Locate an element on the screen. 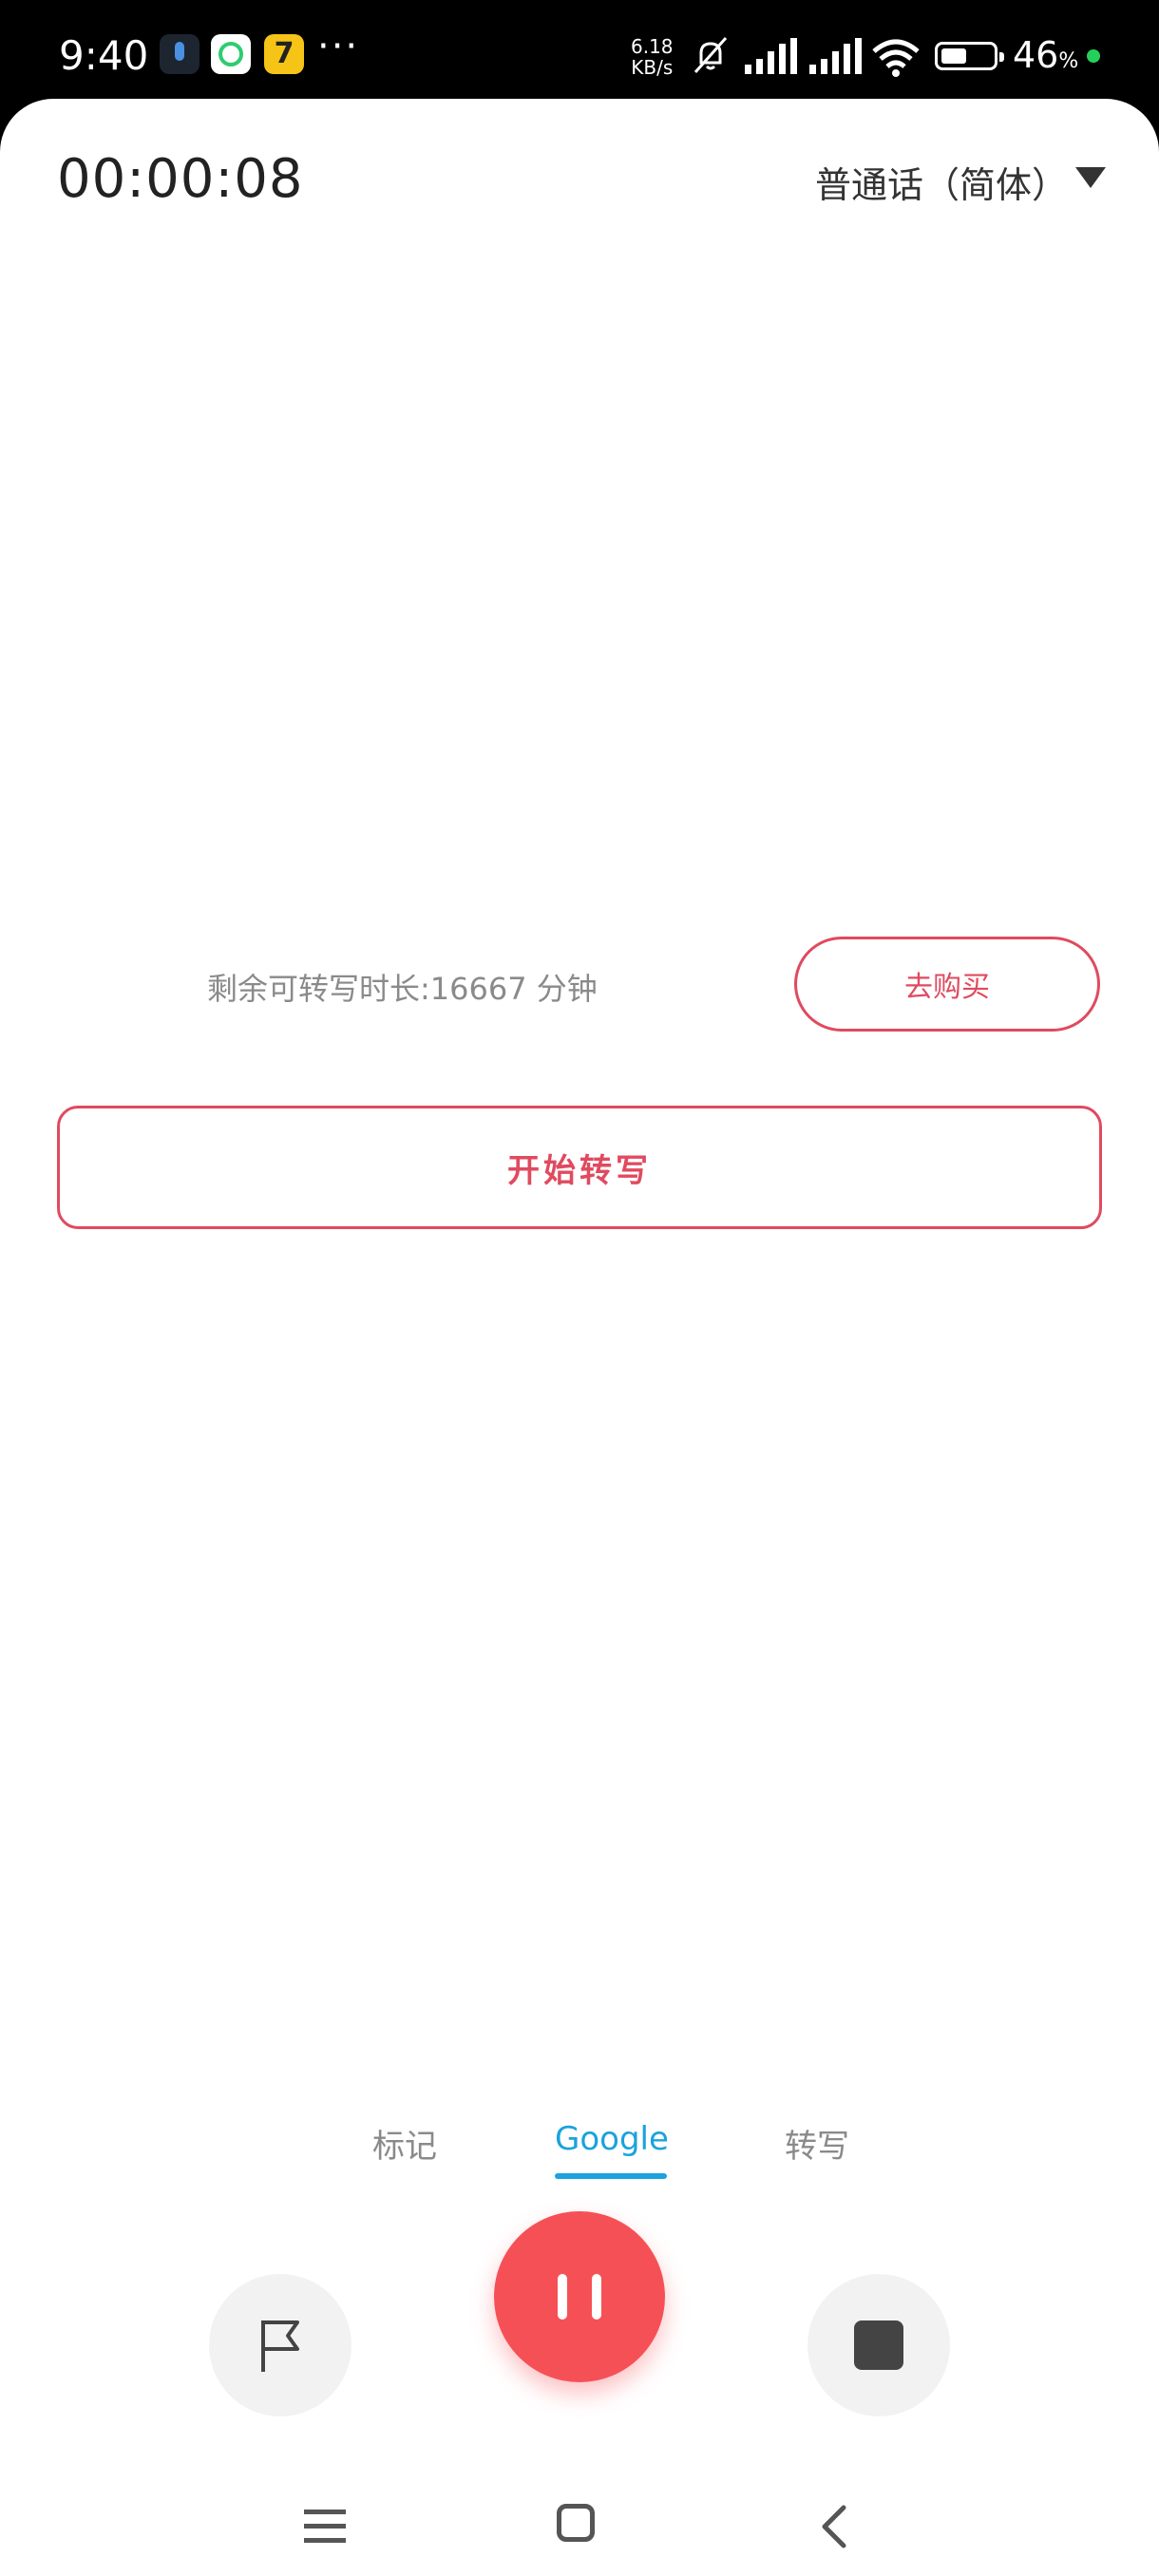 This screenshot has width=1159, height=2576. mode-tabs: 标记 Google 转写 is located at coordinates (579, 2158).